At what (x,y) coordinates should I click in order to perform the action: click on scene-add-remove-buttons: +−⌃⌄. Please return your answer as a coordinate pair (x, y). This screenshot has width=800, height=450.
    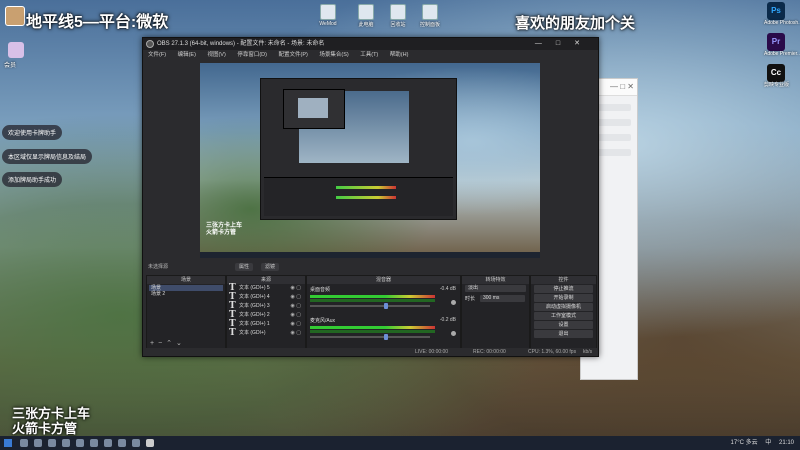
    Looking at the image, I should click on (168, 343).